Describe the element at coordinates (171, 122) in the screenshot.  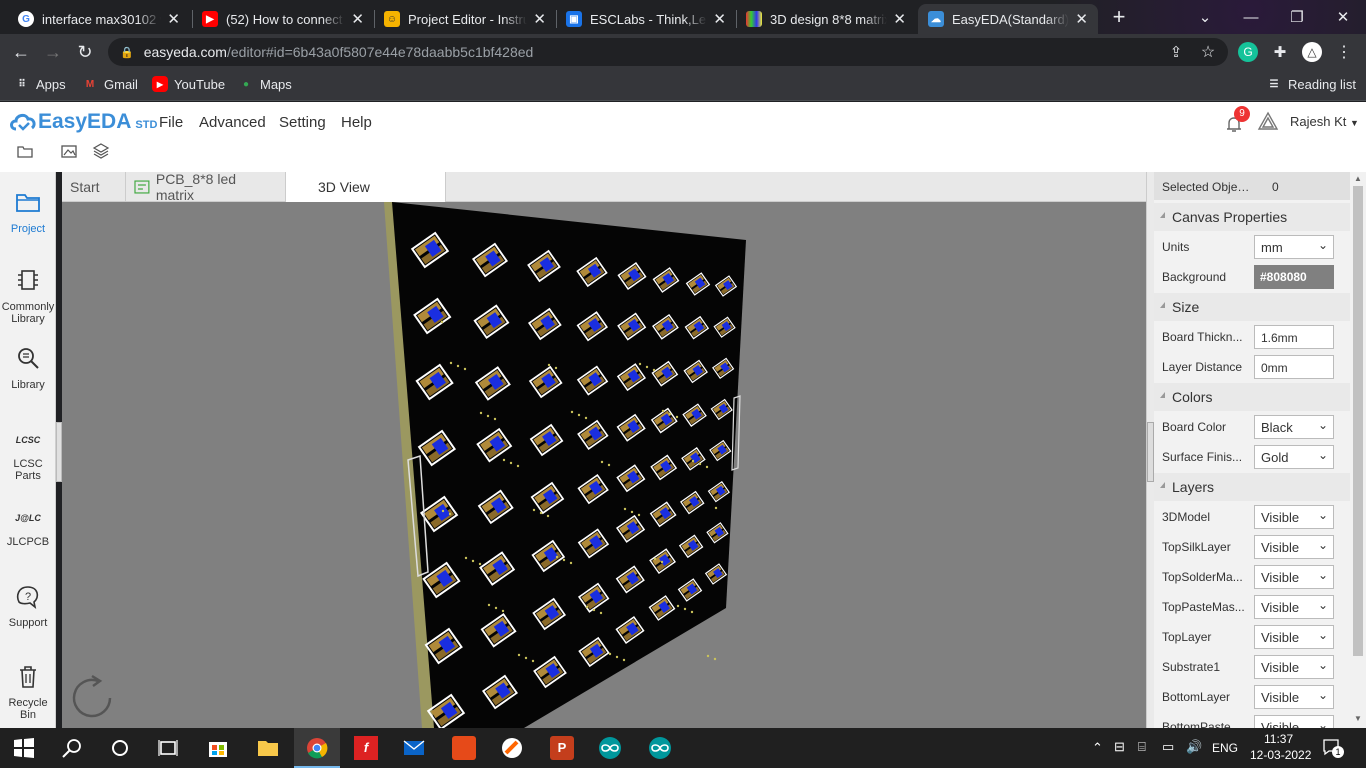
I see `menu-file: File` at that location.